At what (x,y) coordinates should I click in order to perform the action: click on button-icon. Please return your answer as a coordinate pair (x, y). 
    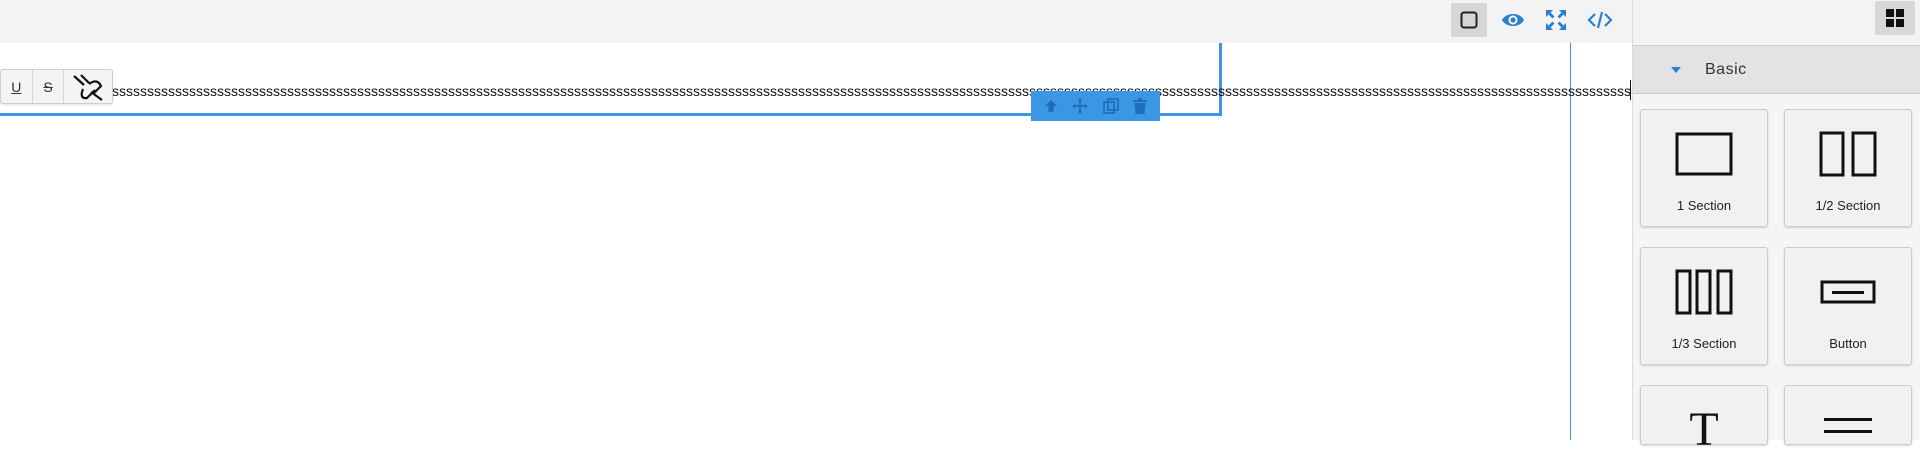
    Looking at the image, I should click on (1848, 292).